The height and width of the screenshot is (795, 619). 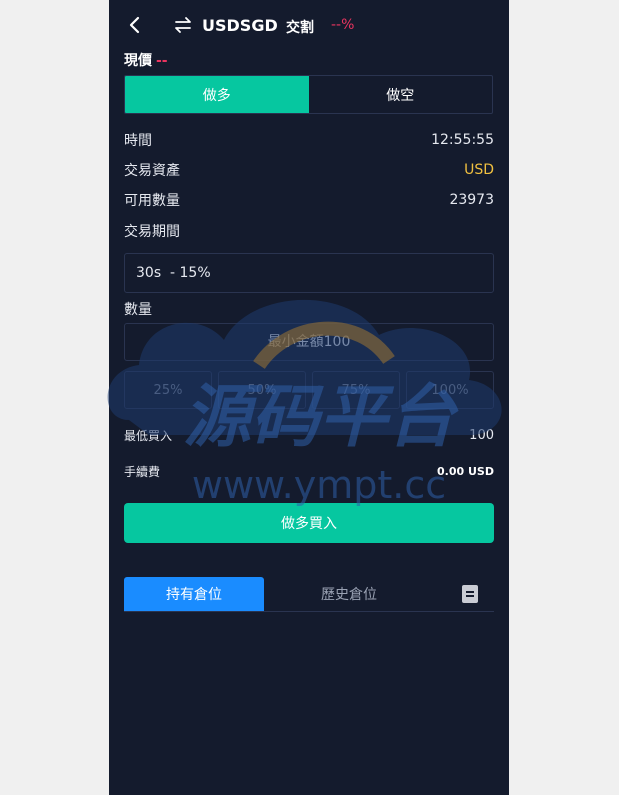 What do you see at coordinates (450, 390) in the screenshot?
I see `percent-100-button: 100%` at bounding box center [450, 390].